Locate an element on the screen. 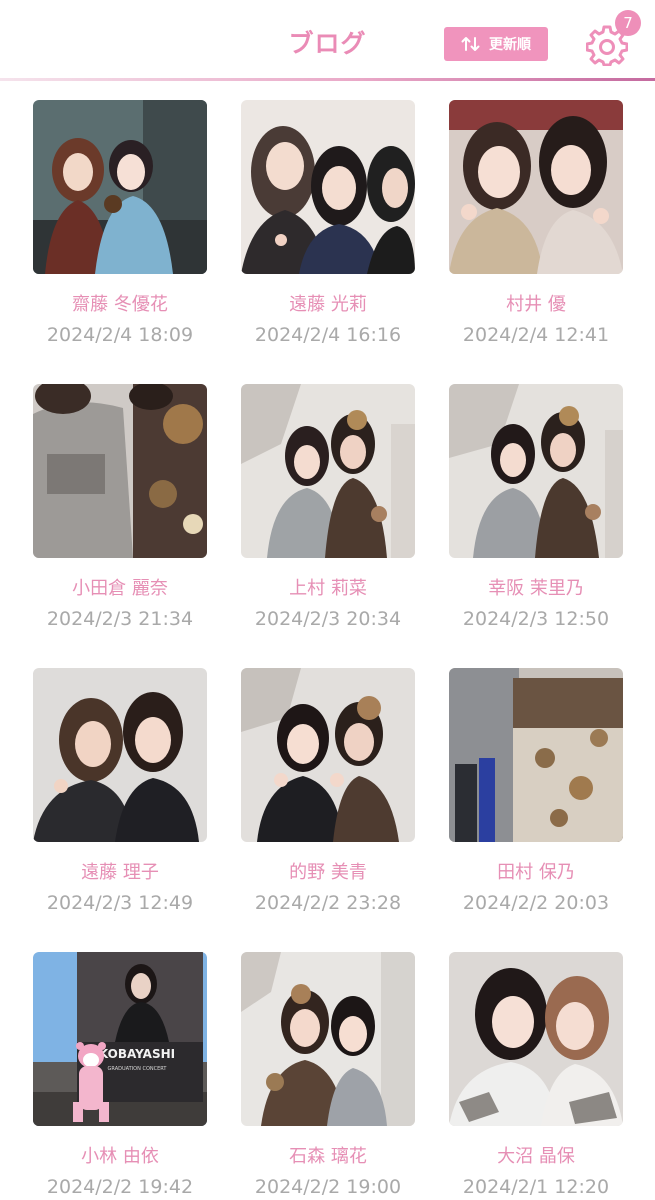 The width and height of the screenshot is (655, 1200). blog-card: 齋藤 冬優花 2024/2/4 18:09 is located at coordinates (120, 242).